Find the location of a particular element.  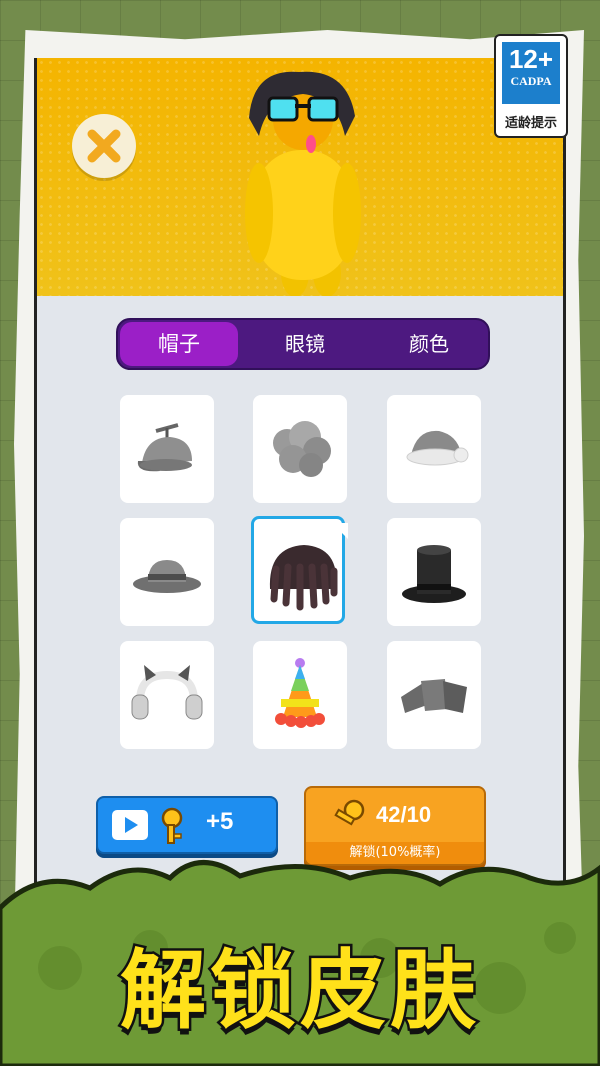

item-propeller-cap is located at coordinates (167, 449).